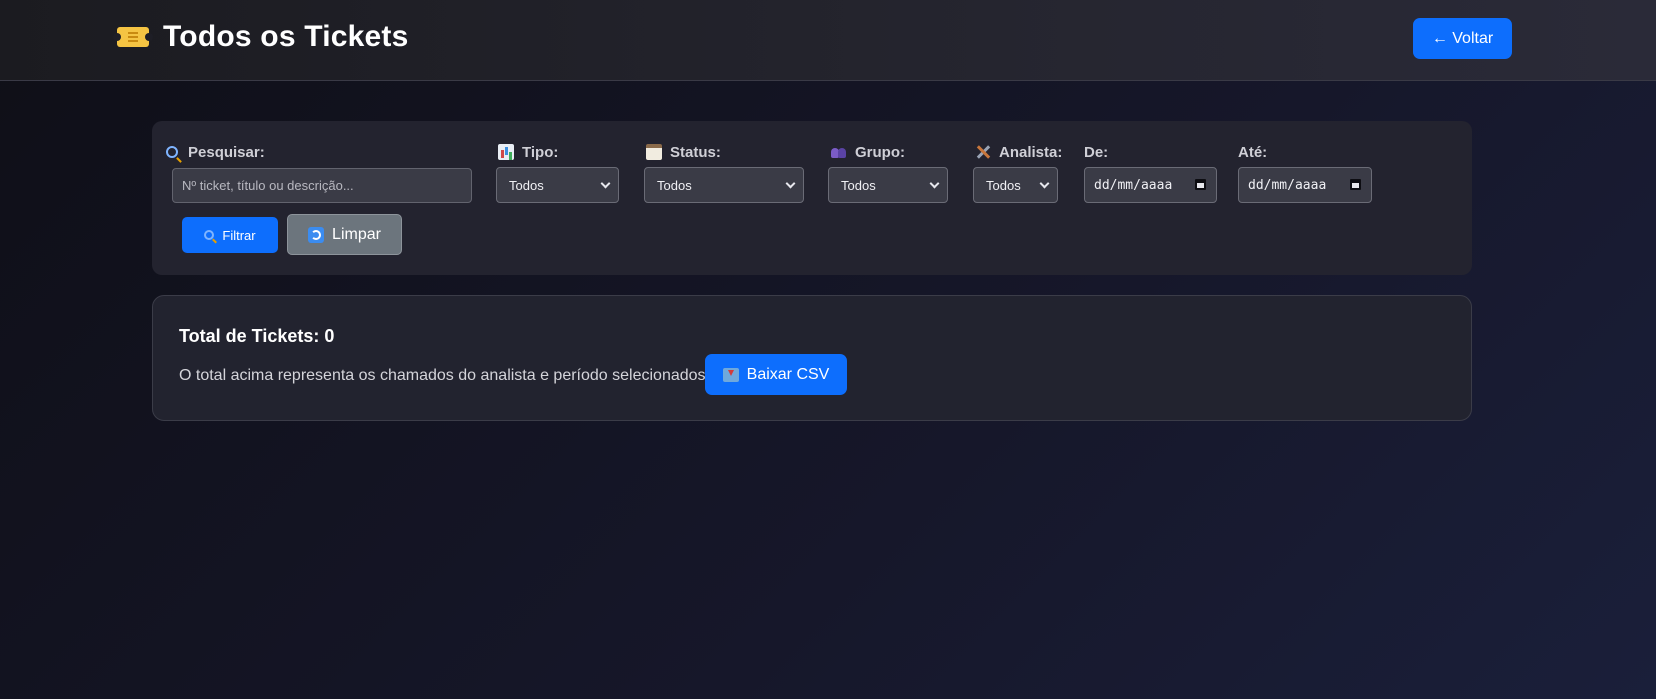  What do you see at coordinates (286, 36) in the screenshot?
I see `page-title: Todos os Tickets` at bounding box center [286, 36].